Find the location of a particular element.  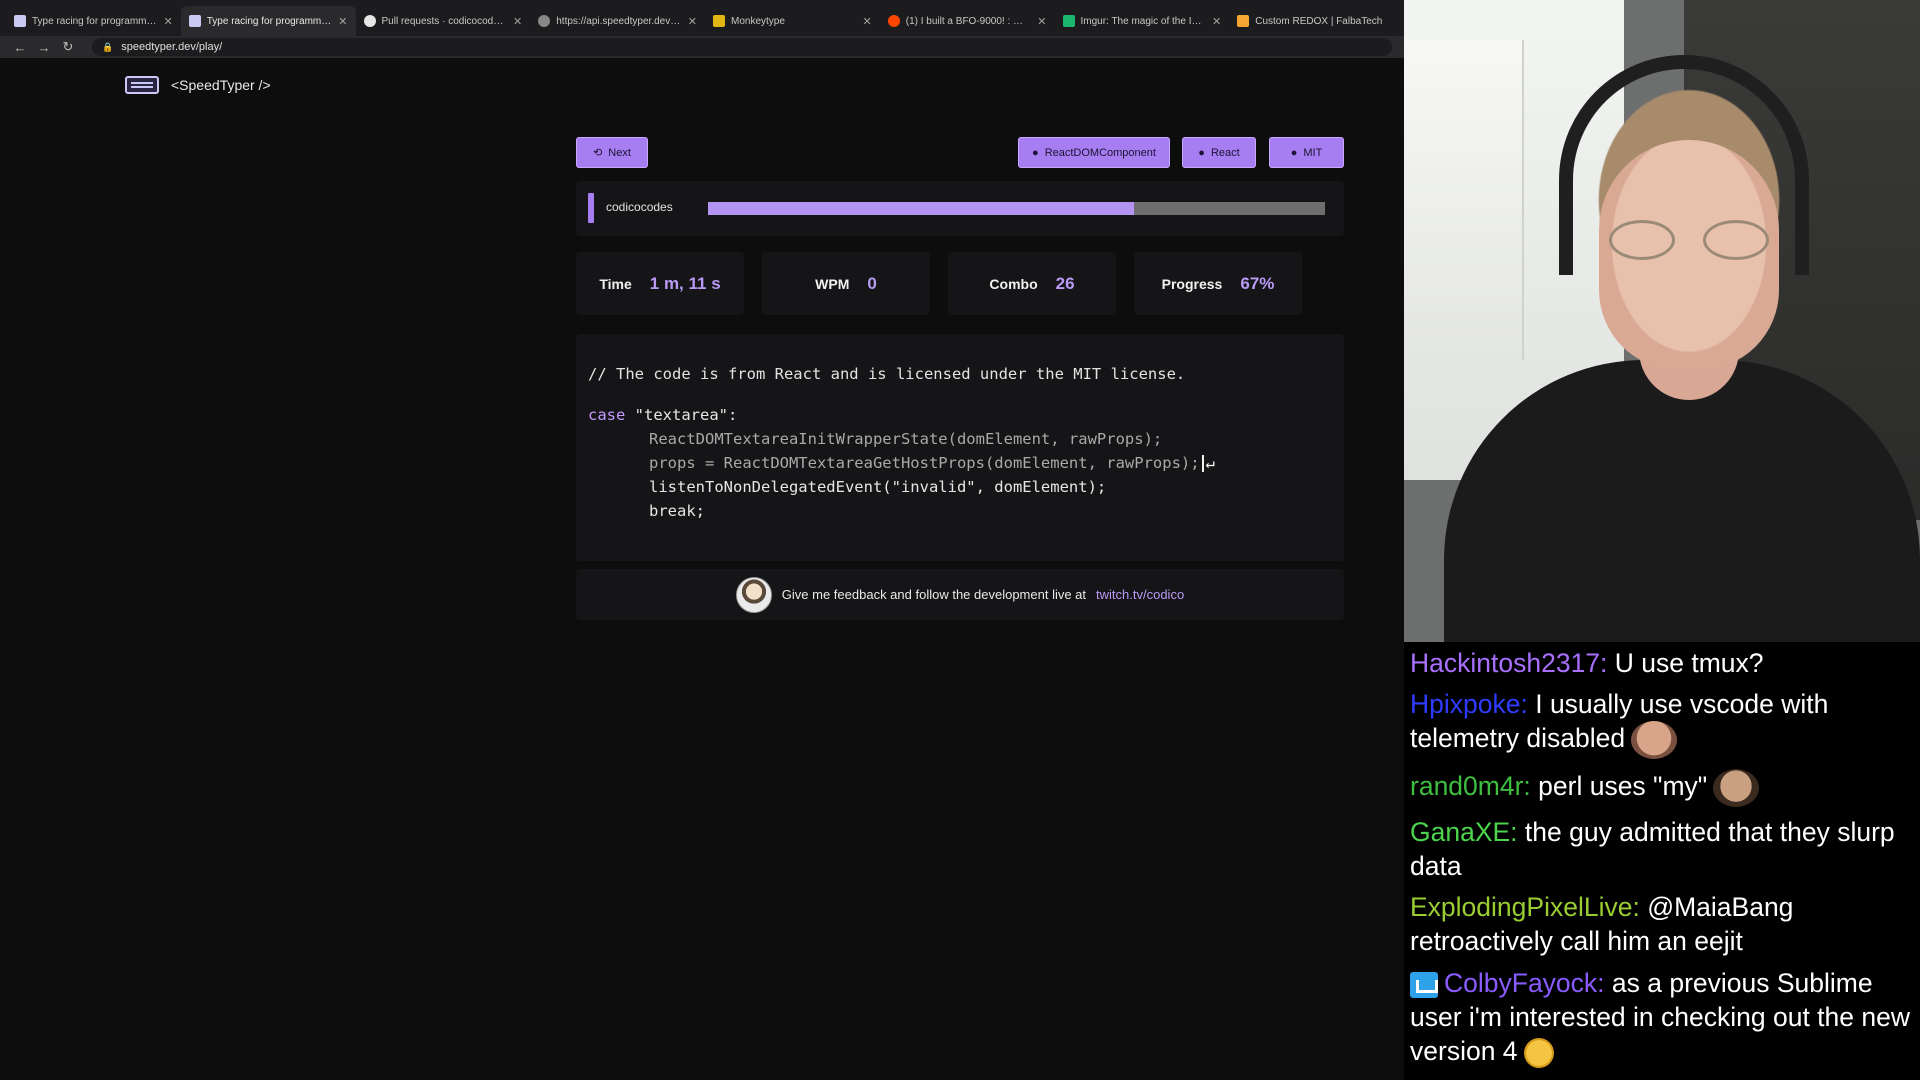

tab-active: Type racing for programmers. ✕ is located at coordinates (268, 21).